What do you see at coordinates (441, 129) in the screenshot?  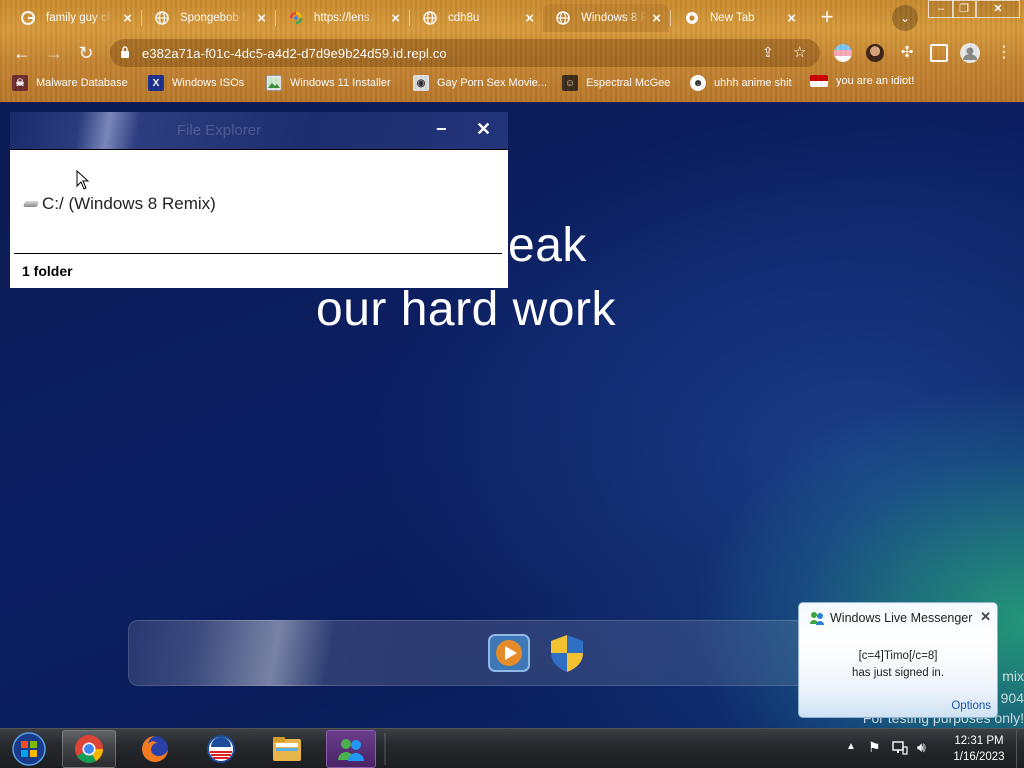 I see `minimize-button: −` at bounding box center [441, 129].